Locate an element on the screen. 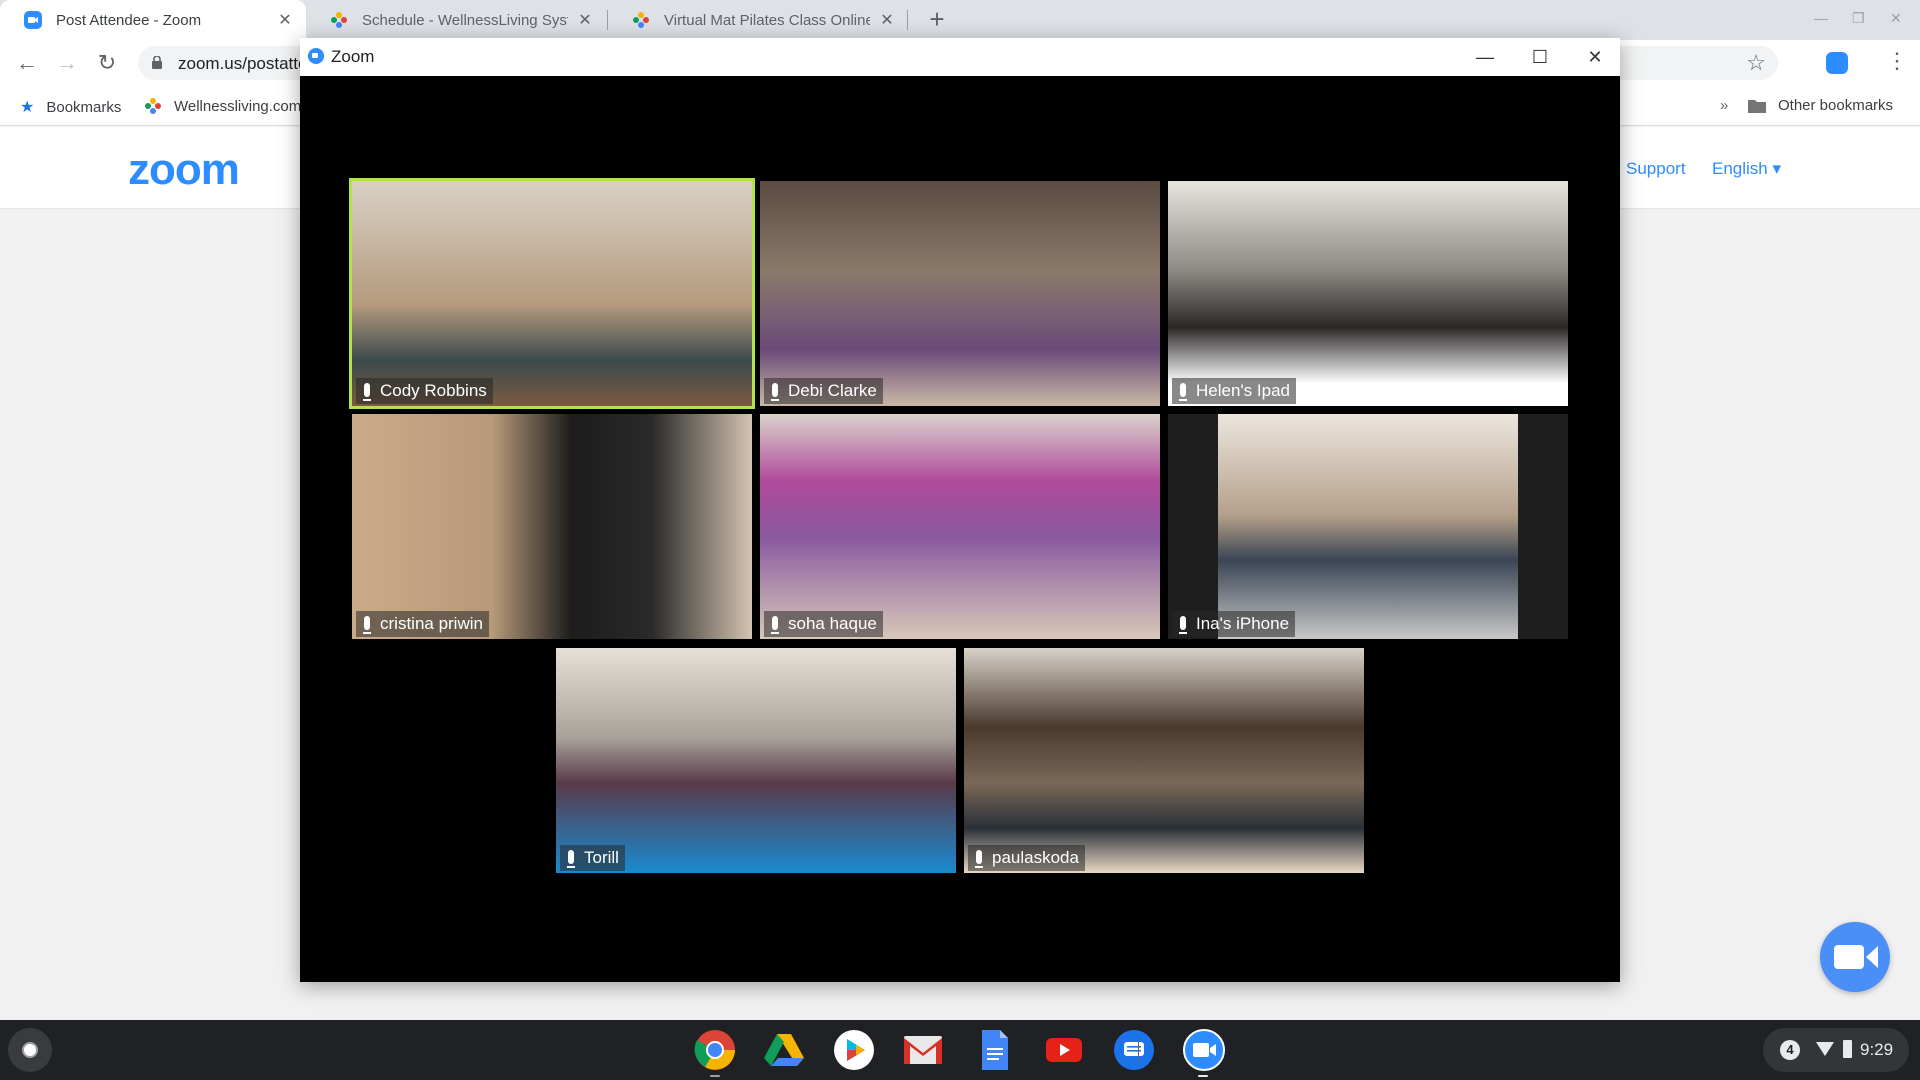  bookmark-label: Wellnessliving.com is located at coordinates (238, 106).